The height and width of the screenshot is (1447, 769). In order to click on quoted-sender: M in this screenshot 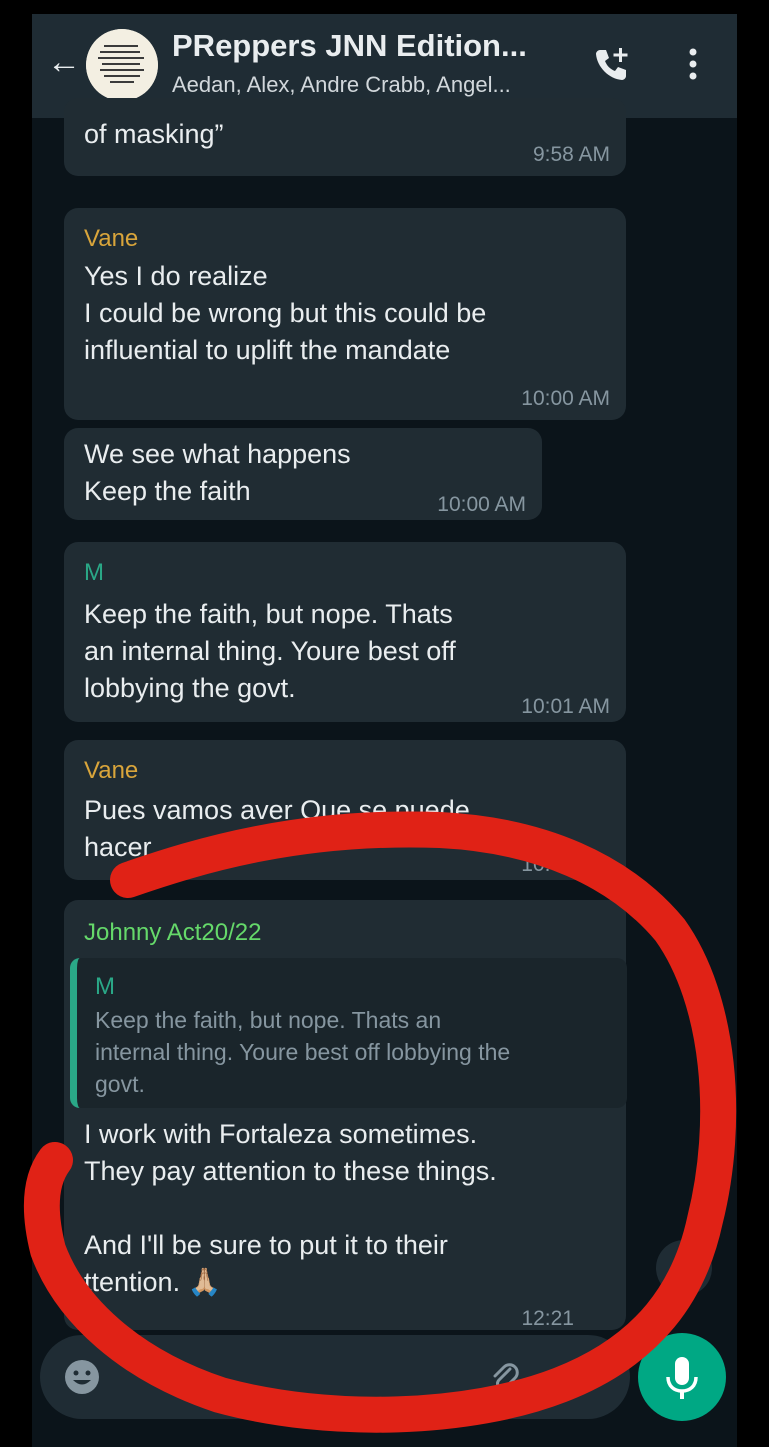, I will do `click(105, 986)`.